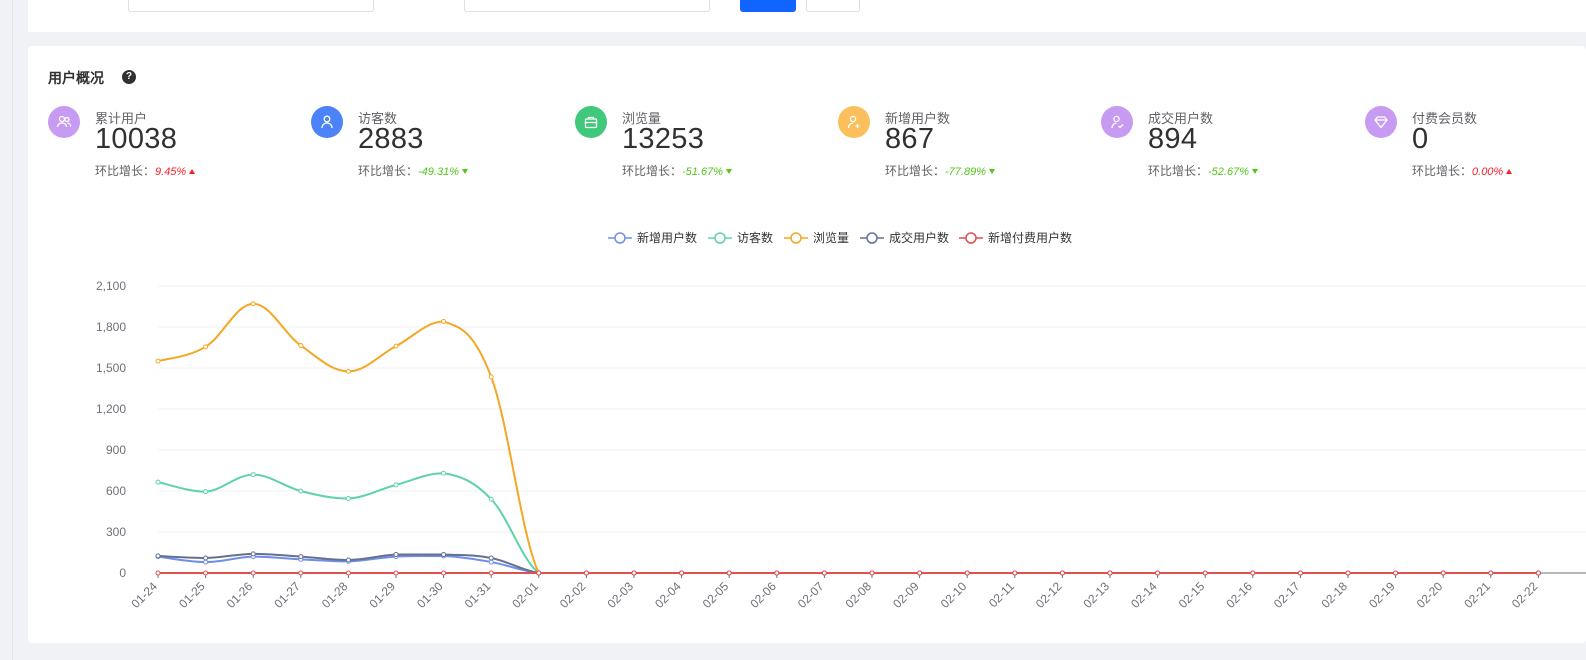 The width and height of the screenshot is (1586, 660). Describe the element at coordinates (1144, 595) in the screenshot. I see `x-tick-label: 02-14` at that location.